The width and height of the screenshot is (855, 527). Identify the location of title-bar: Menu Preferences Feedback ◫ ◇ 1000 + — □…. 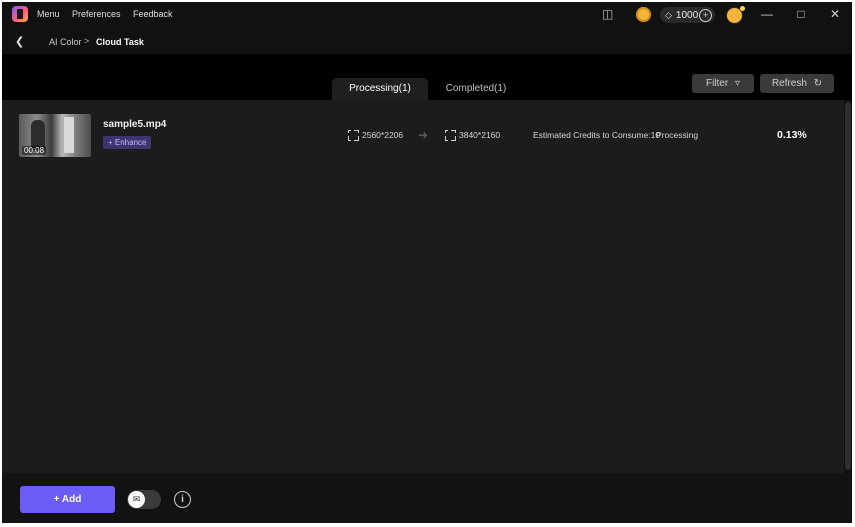
(427, 15).